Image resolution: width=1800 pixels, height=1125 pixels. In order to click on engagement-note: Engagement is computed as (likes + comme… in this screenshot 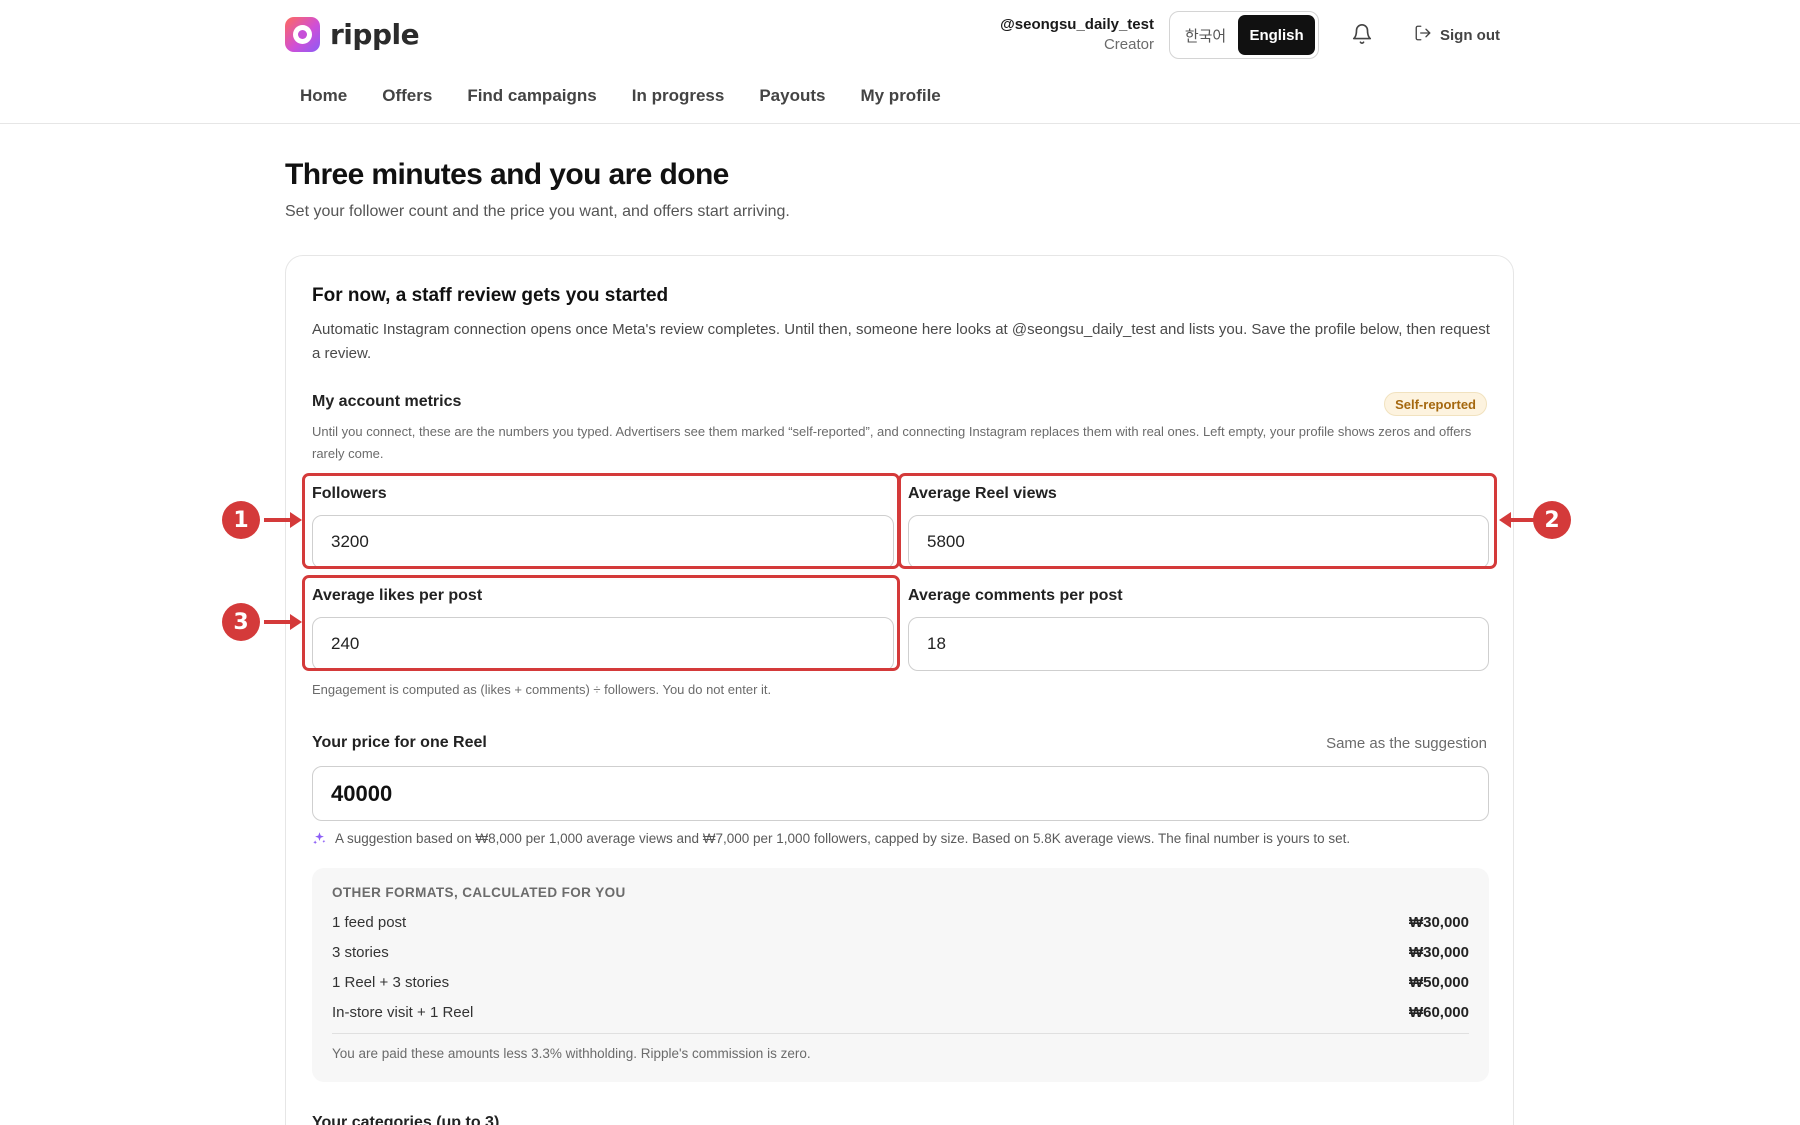, I will do `click(542, 689)`.